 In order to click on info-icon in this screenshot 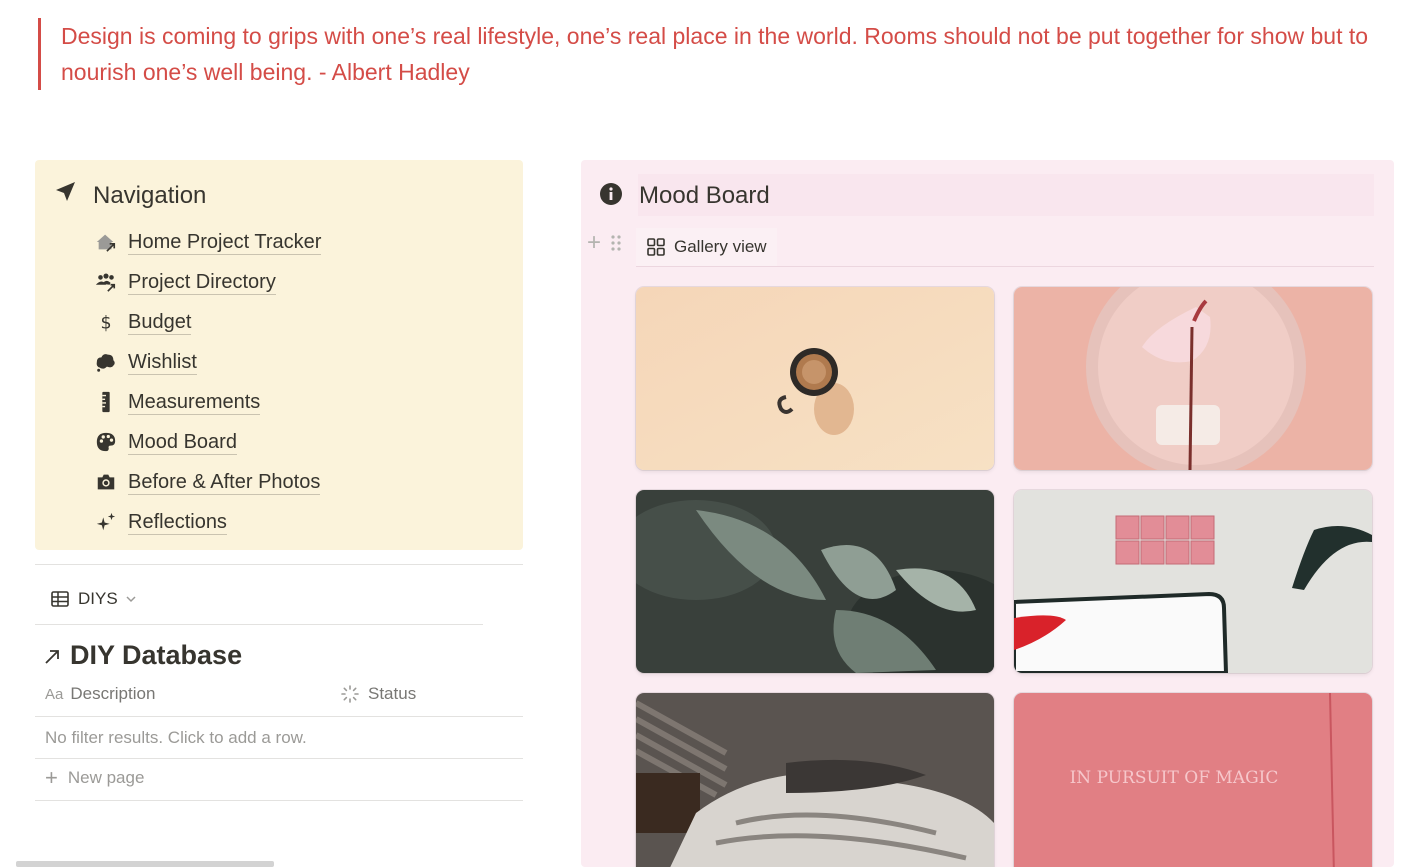, I will do `click(611, 194)`.